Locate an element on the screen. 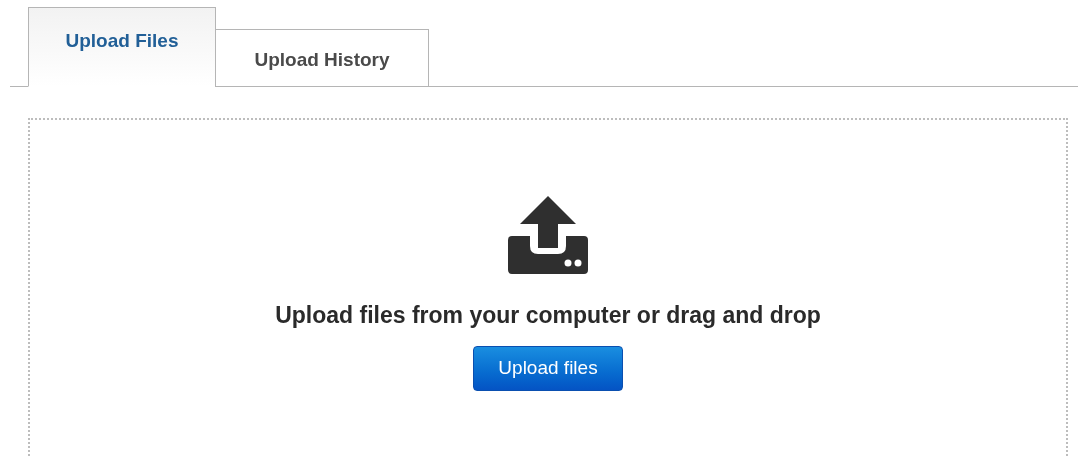  tab: Upload Files is located at coordinates (122, 47).